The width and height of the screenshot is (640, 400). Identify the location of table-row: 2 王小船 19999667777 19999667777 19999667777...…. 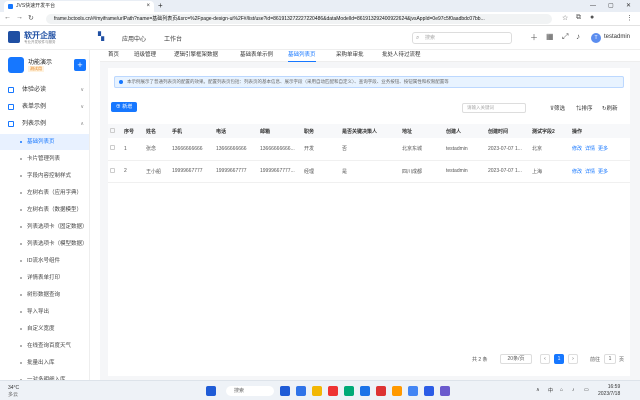
(369, 171).